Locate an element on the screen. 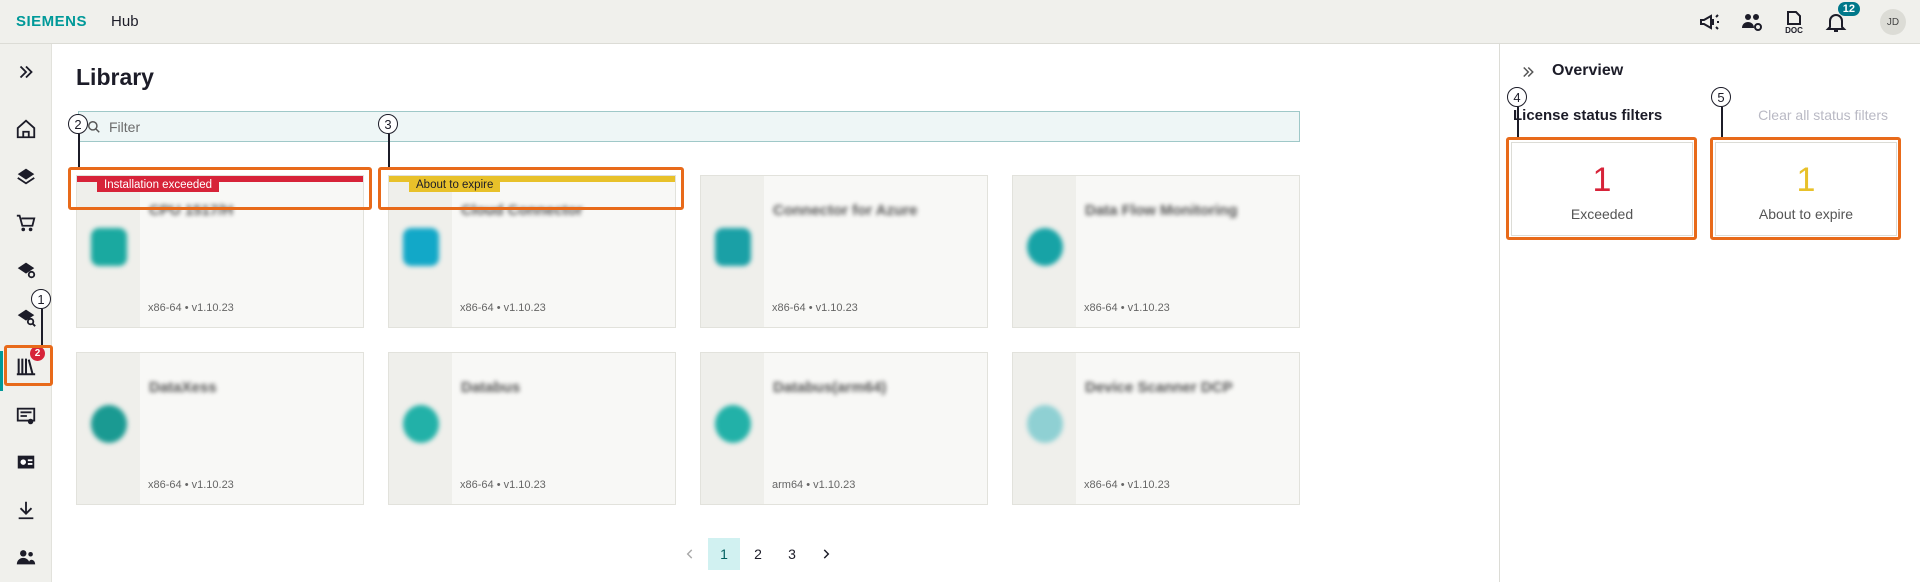  megaphone-icon is located at coordinates (1709, 22).